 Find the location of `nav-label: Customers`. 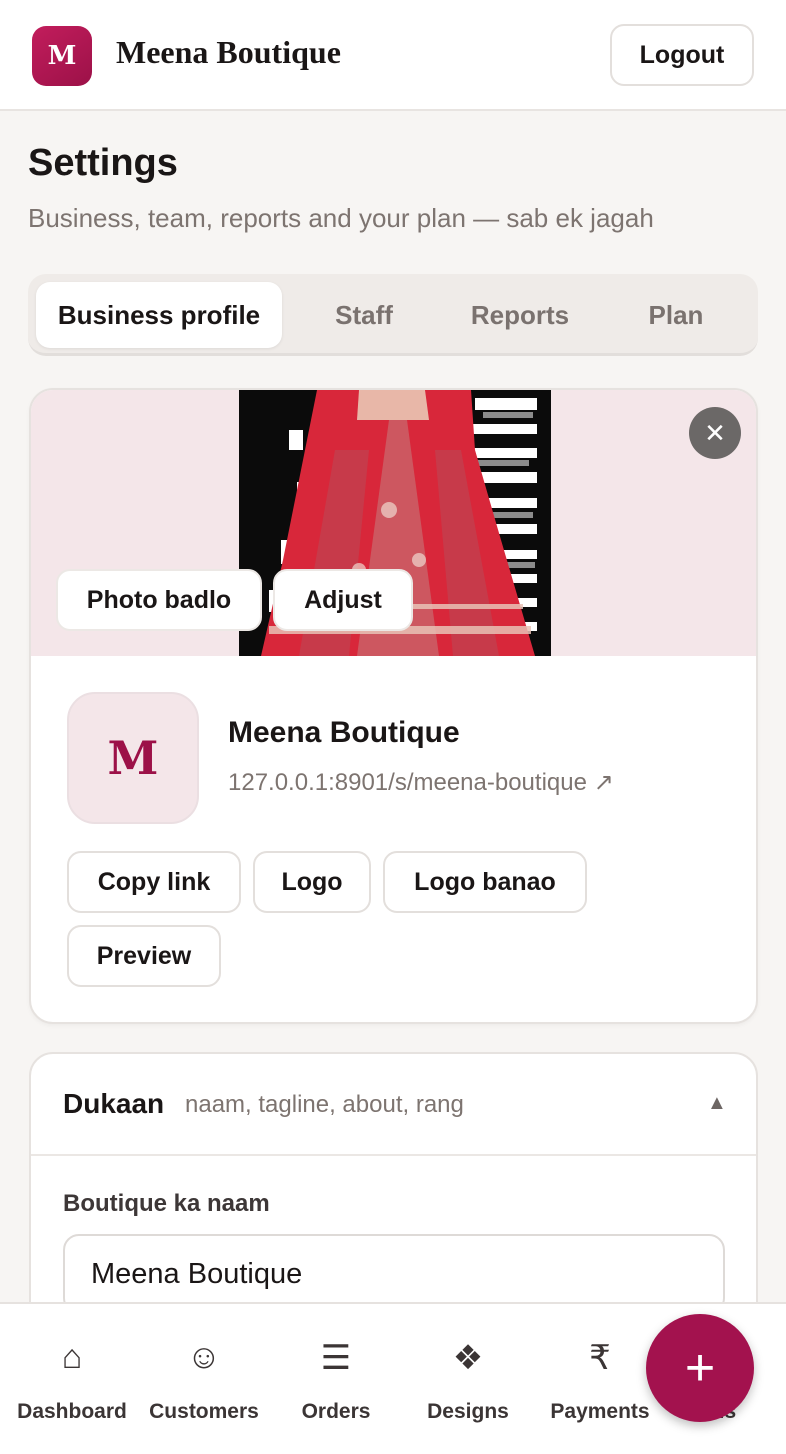

nav-label: Customers is located at coordinates (204, 1411).